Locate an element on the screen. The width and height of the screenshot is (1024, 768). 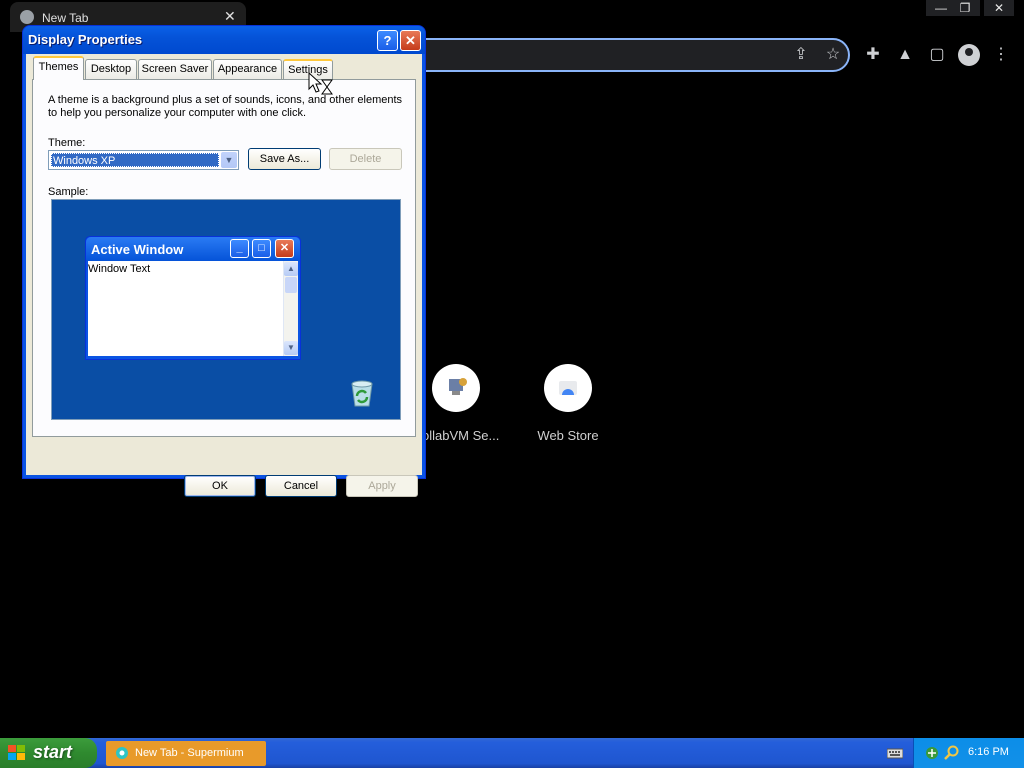
tab-appearance: Appearance is located at coordinates (247, 69).